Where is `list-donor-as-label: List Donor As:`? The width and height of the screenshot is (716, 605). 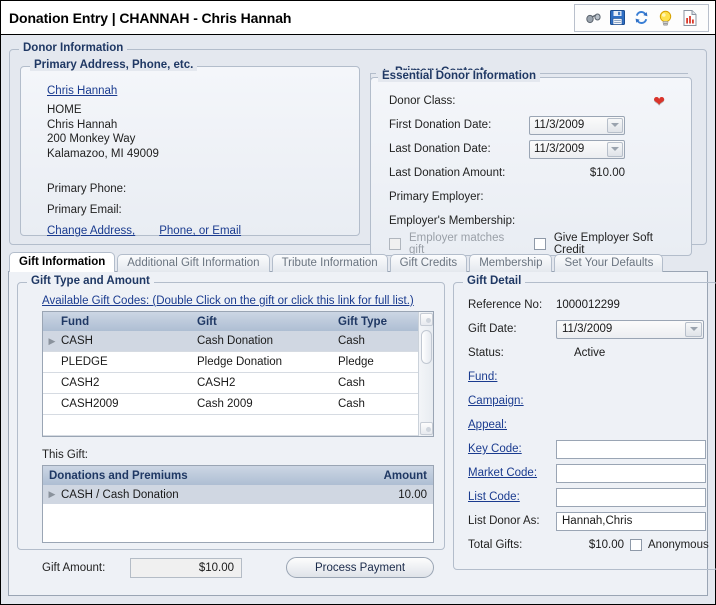 list-donor-as-label: List Donor As: is located at coordinates (504, 521).